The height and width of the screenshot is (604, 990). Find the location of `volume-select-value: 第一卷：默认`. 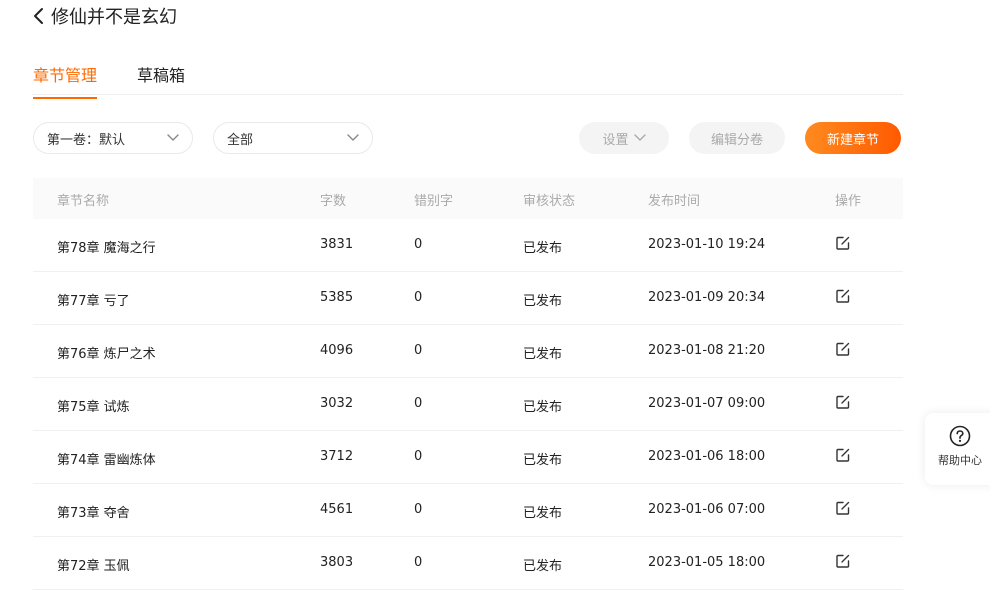

volume-select-value: 第一卷：默认 is located at coordinates (86, 140).